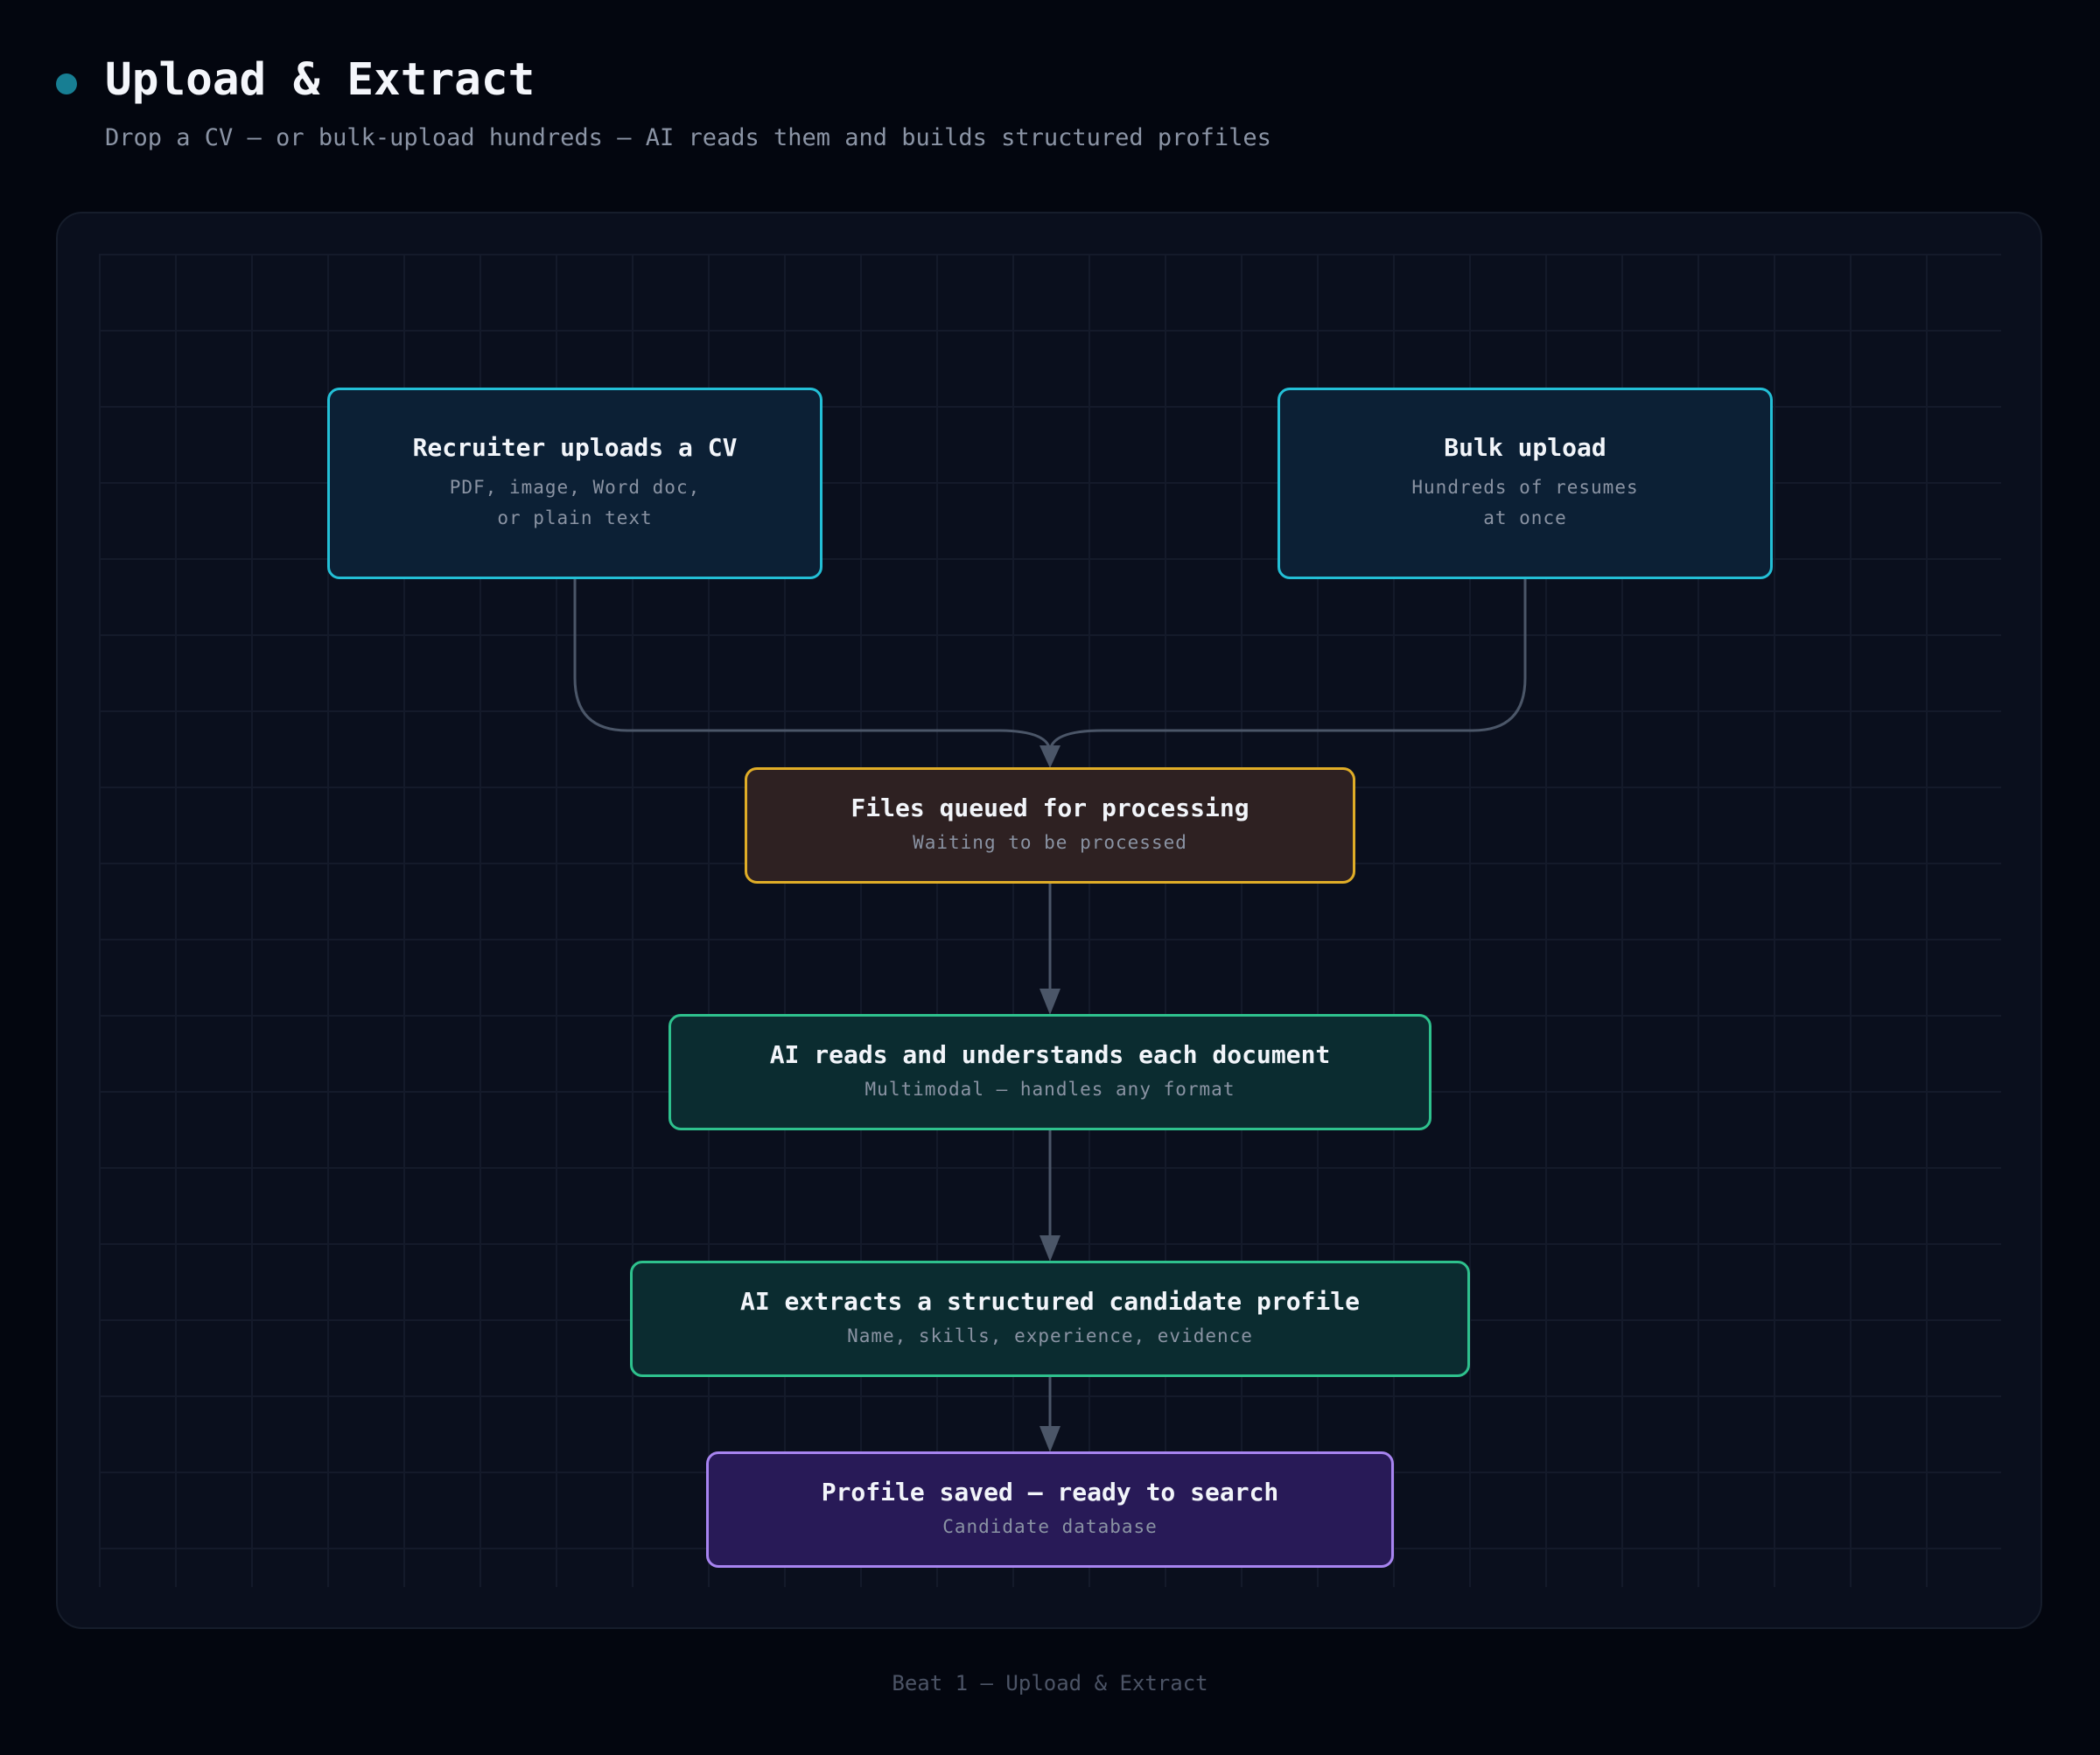 The image size is (2100, 1755). Describe the element at coordinates (1050, 1002) in the screenshot. I see `arrowhead-reads` at that location.